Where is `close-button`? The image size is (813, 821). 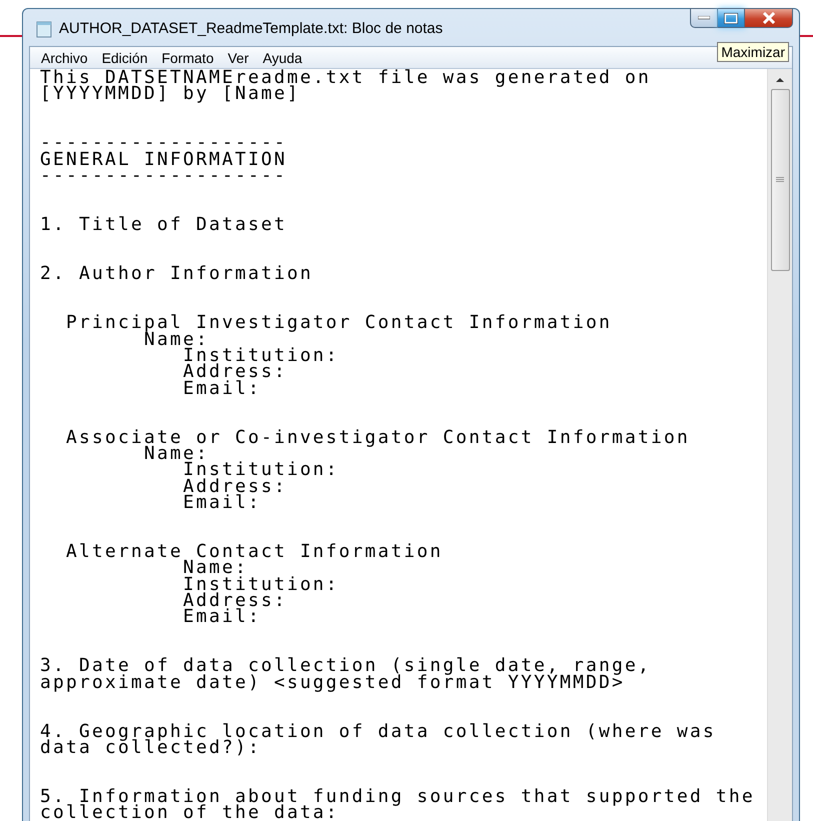
close-button is located at coordinates (769, 18).